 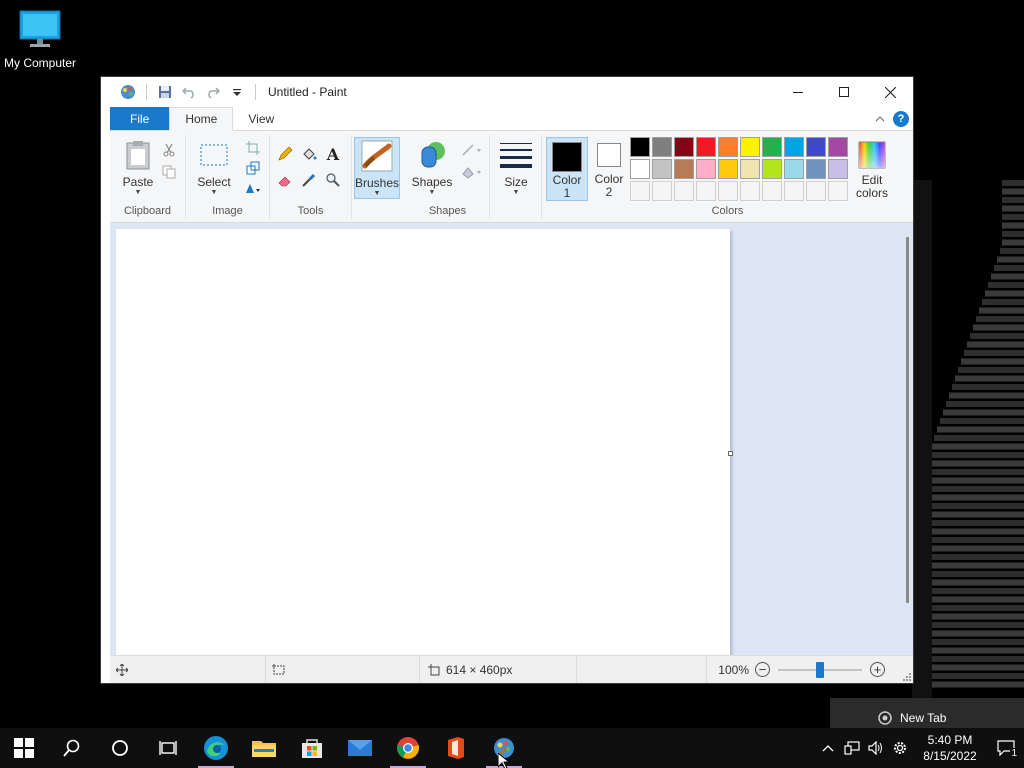 I want to click on size-label: Size, so click(x=516, y=182).